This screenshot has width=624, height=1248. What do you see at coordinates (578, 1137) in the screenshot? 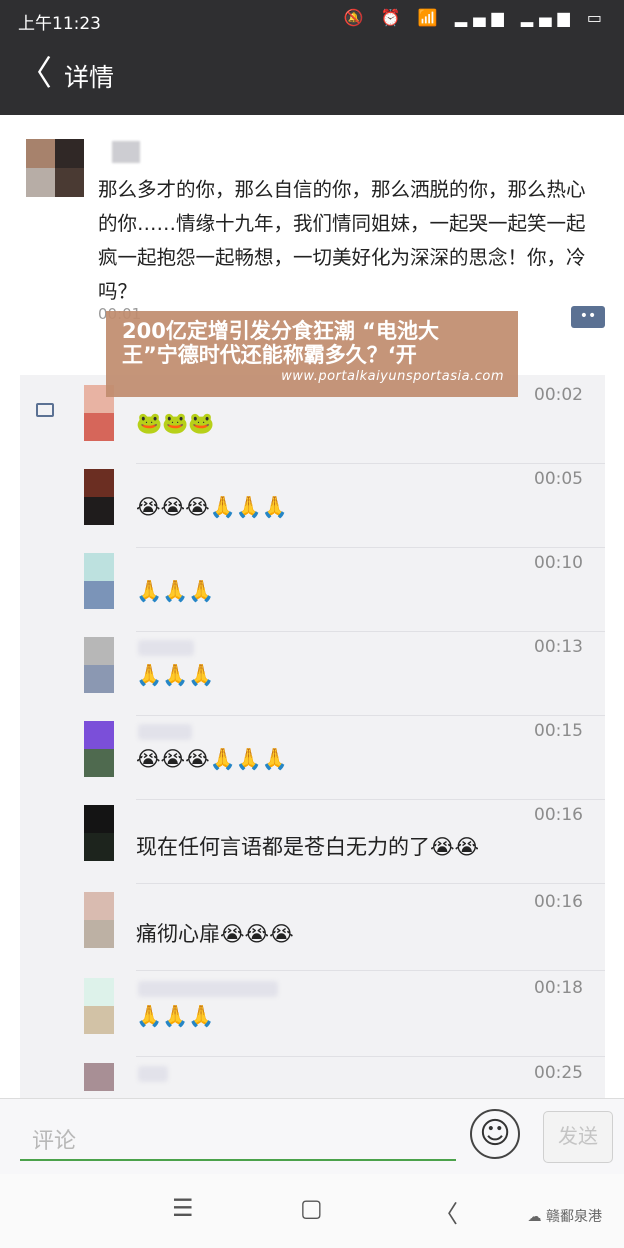
I see `send-button: 发送` at bounding box center [578, 1137].